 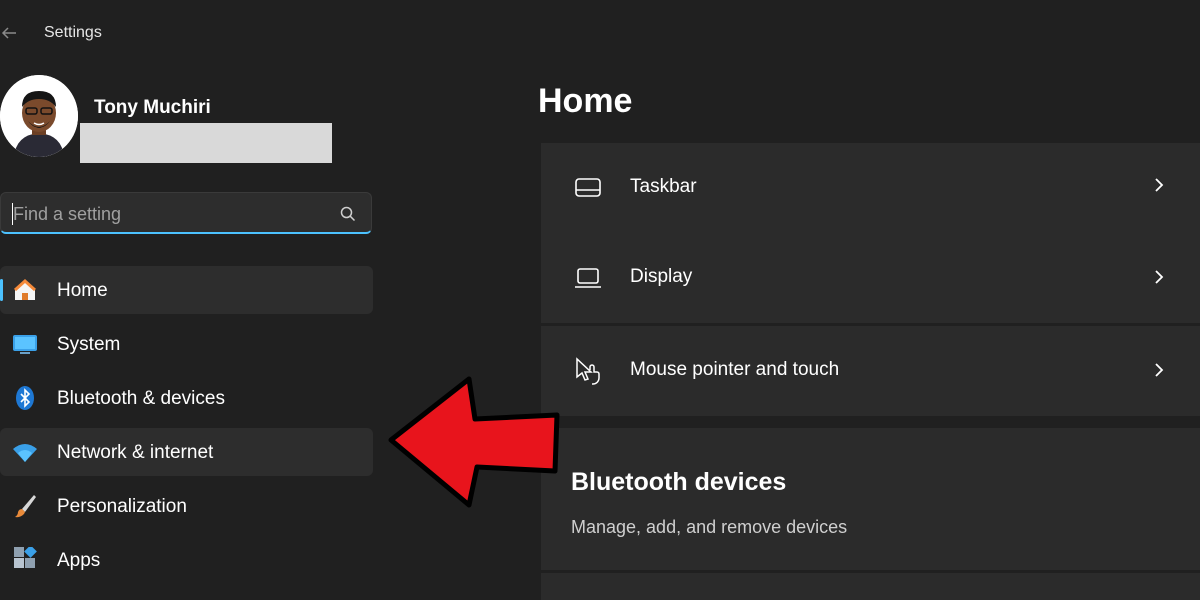 What do you see at coordinates (135, 452) in the screenshot?
I see `sidebar-item-label: Network & internet` at bounding box center [135, 452].